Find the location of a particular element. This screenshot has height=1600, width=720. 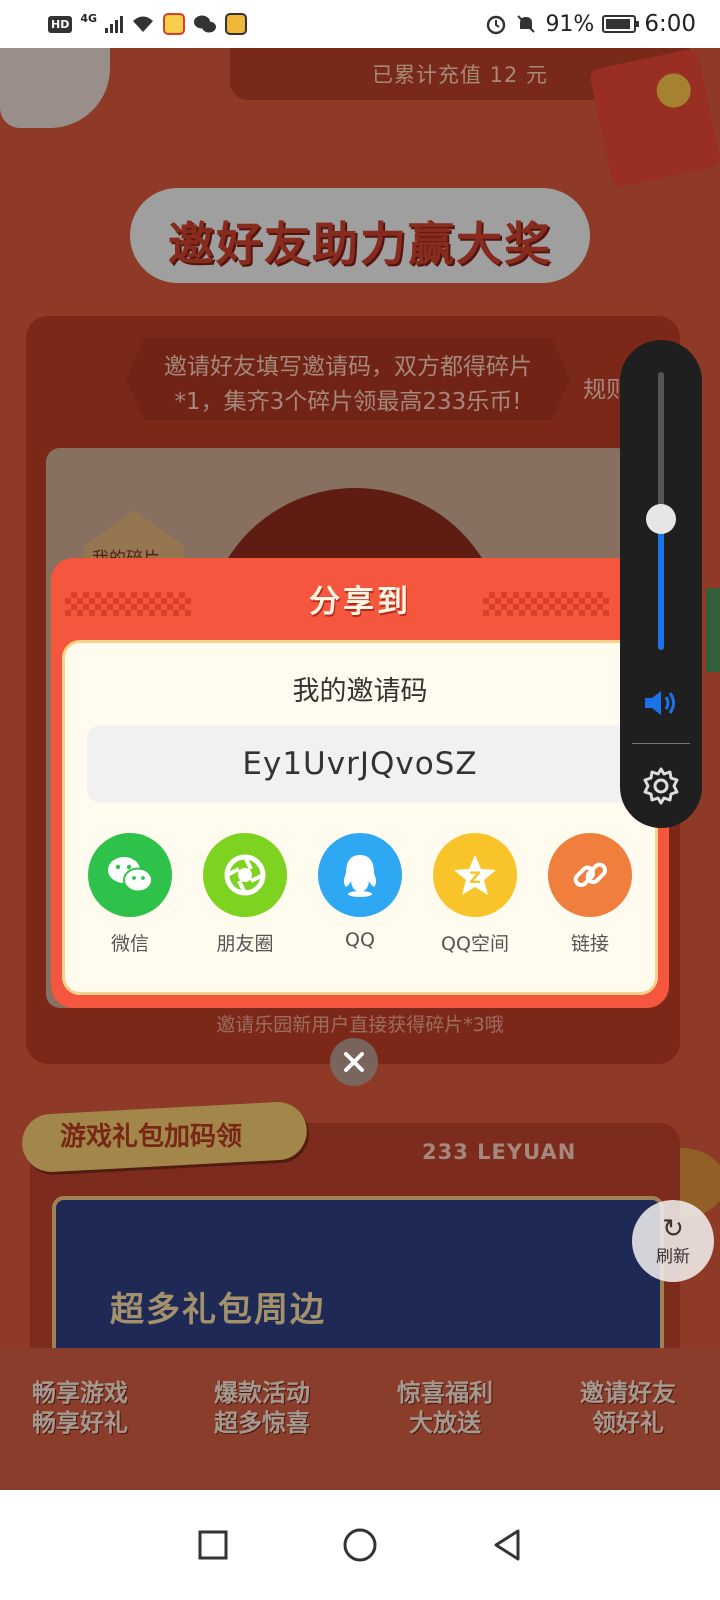

back-button is located at coordinates (507, 1545).